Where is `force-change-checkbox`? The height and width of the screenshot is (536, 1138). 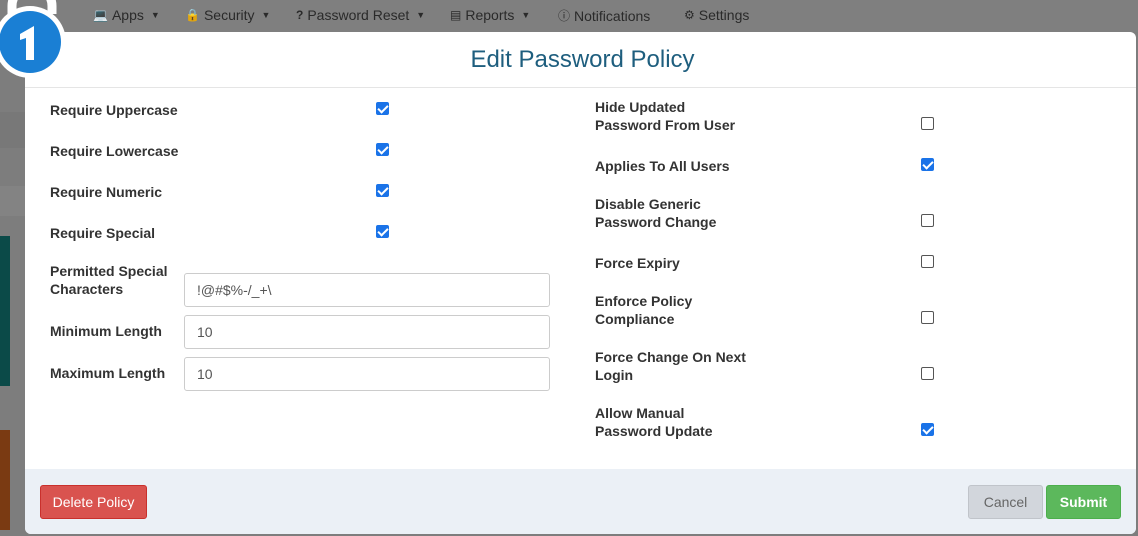 force-change-checkbox is located at coordinates (927, 373).